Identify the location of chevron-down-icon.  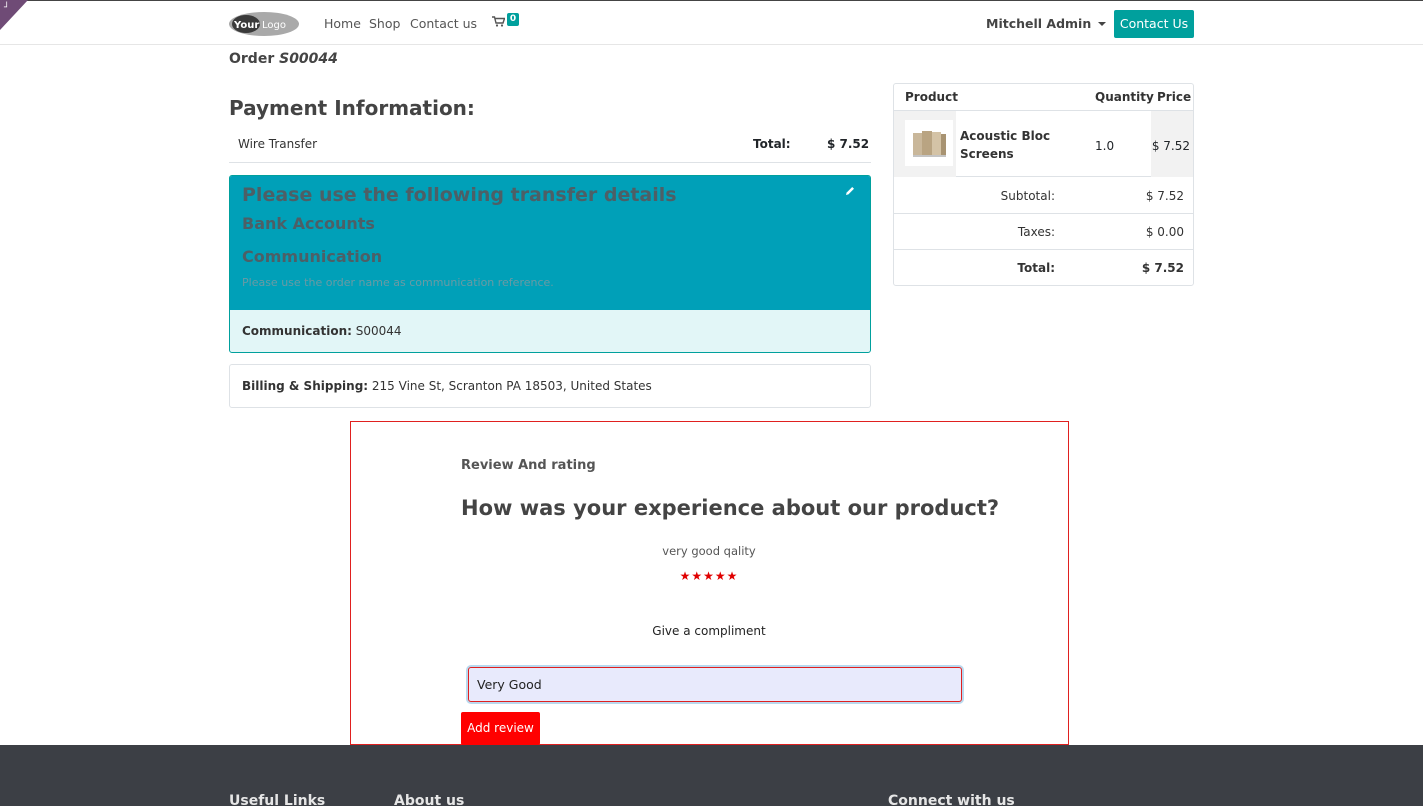
(1102, 24).